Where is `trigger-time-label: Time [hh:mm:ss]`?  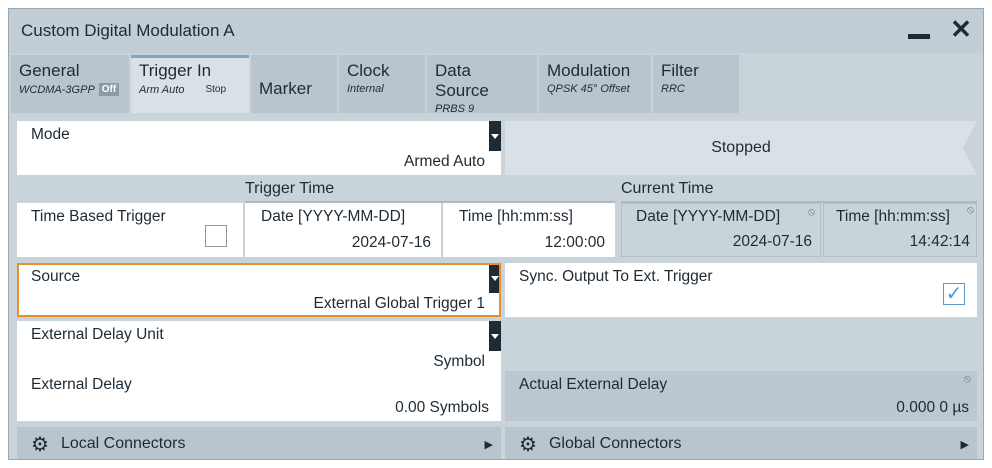
trigger-time-label: Time [hh:mm:ss] is located at coordinates (516, 216).